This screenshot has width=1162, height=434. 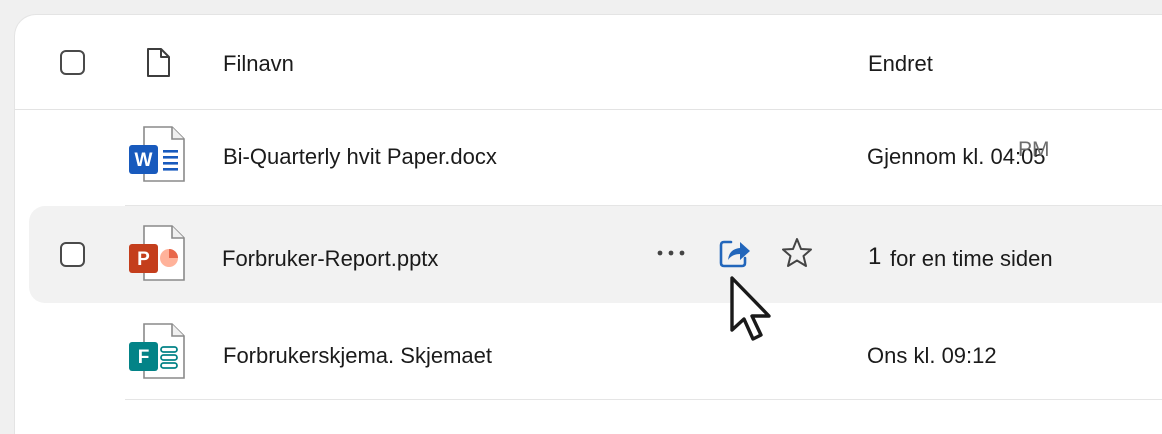 What do you see at coordinates (144, 357) in the screenshot?
I see `svg-text: F` at bounding box center [144, 357].